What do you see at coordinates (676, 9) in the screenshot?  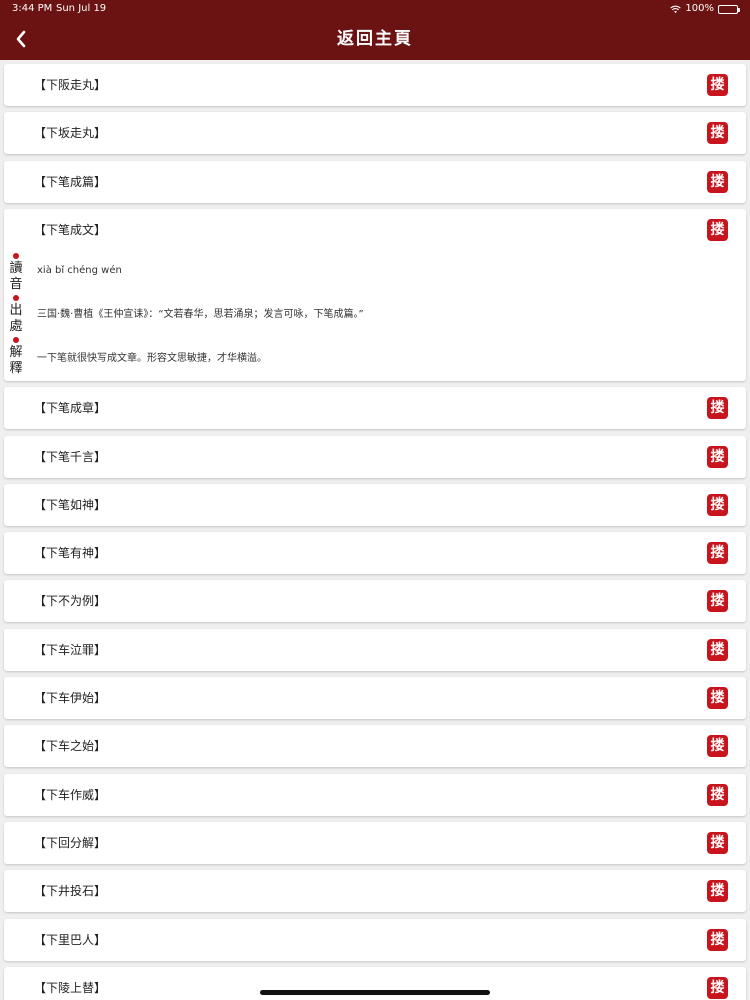 I see `wifi-icon` at bounding box center [676, 9].